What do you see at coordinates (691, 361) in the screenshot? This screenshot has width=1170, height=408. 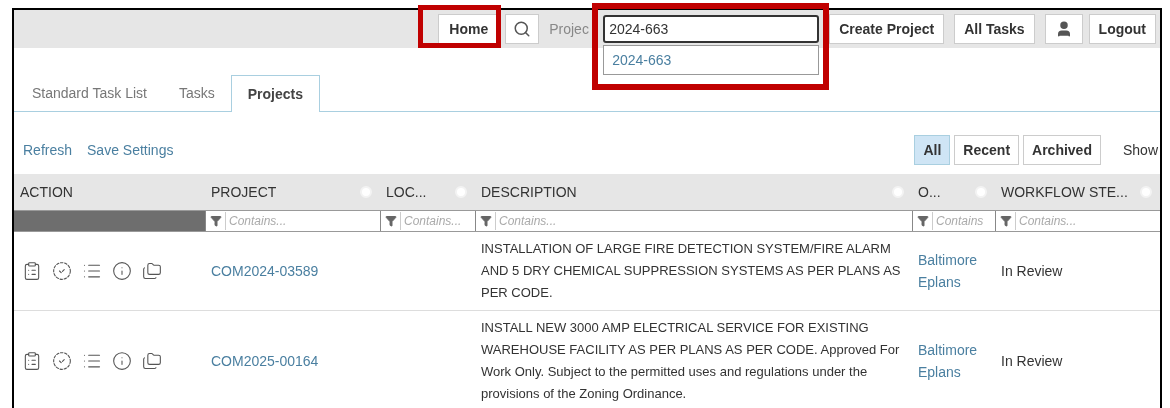 I see `description-cell-text: INSTALL NEW 3000 AMP ELECTRICAL SERVICE FOR EXISTING WAREHOUSE FACILITY AS PER PLANS AS PER CODE. Approved For Work Only. Subject to the permitted uses and regulations under the provisions of the Zoning Ordinance.` at bounding box center [691, 361].